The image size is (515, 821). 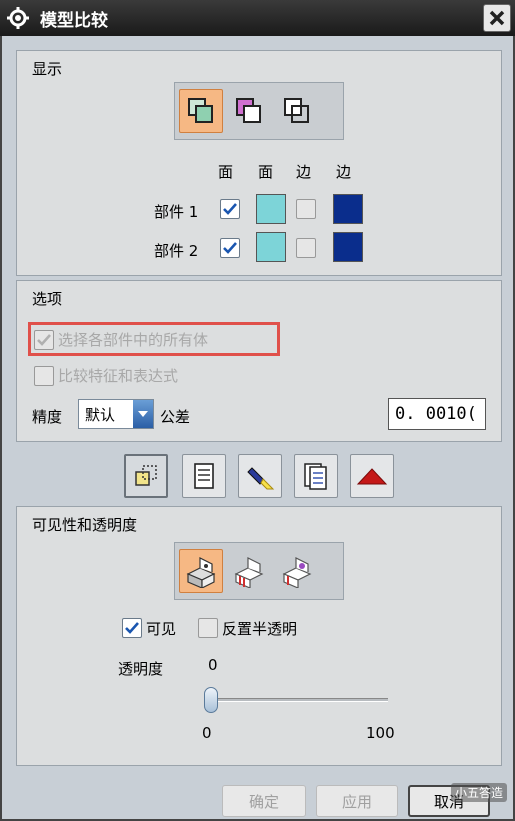 I want to click on precision-dropdown: 默认, so click(x=116, y=414).